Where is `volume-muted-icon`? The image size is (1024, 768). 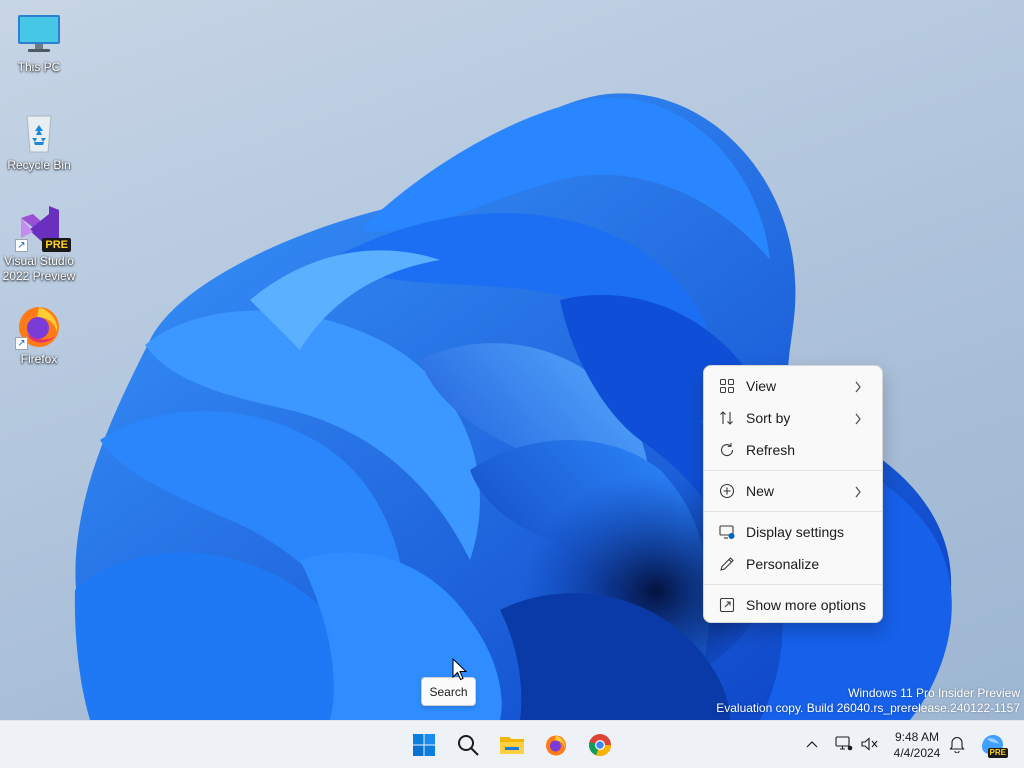 volume-muted-icon is located at coordinates (869, 744).